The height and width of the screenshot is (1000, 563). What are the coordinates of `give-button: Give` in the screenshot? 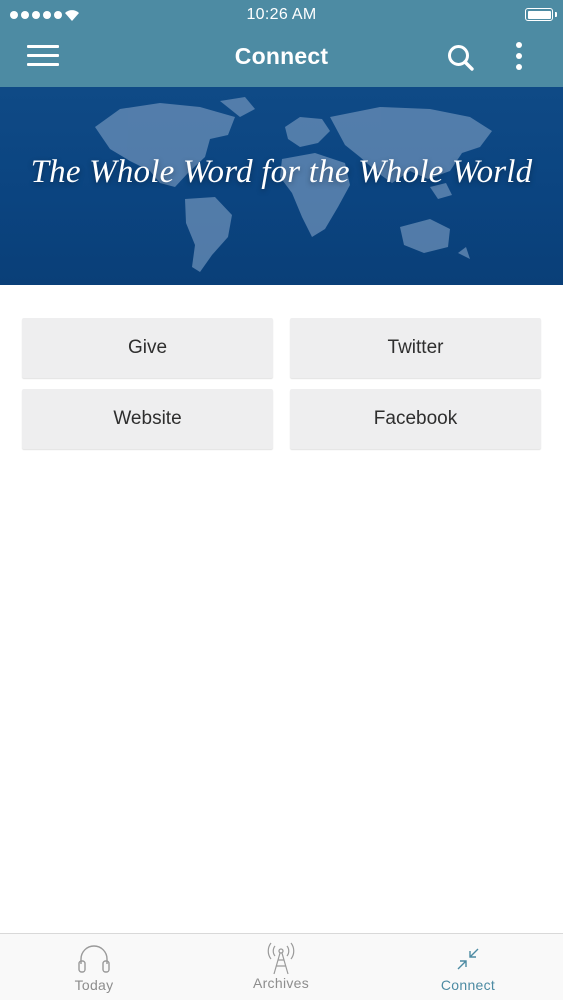 It's located at (147, 348).